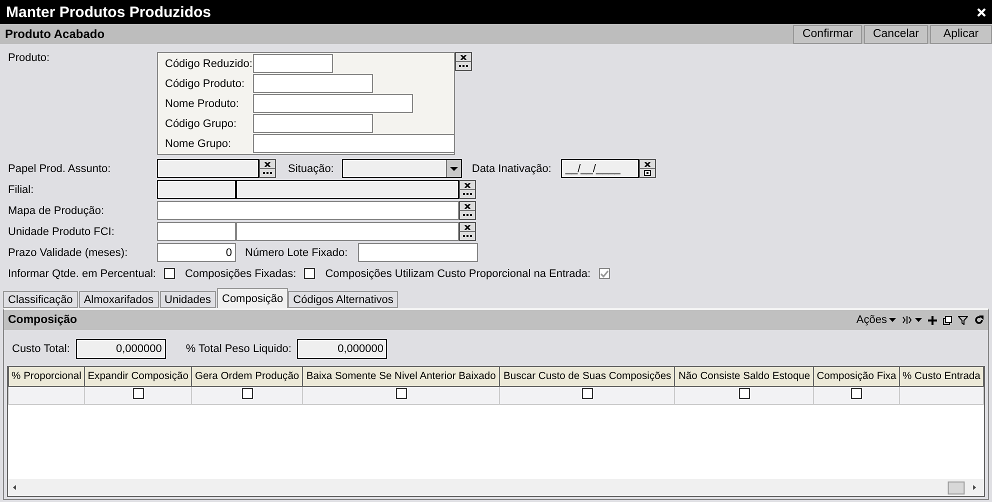 The width and height of the screenshot is (992, 502). What do you see at coordinates (239, 349) in the screenshot?
I see `field-label: % Total Peso Liquido:` at bounding box center [239, 349].